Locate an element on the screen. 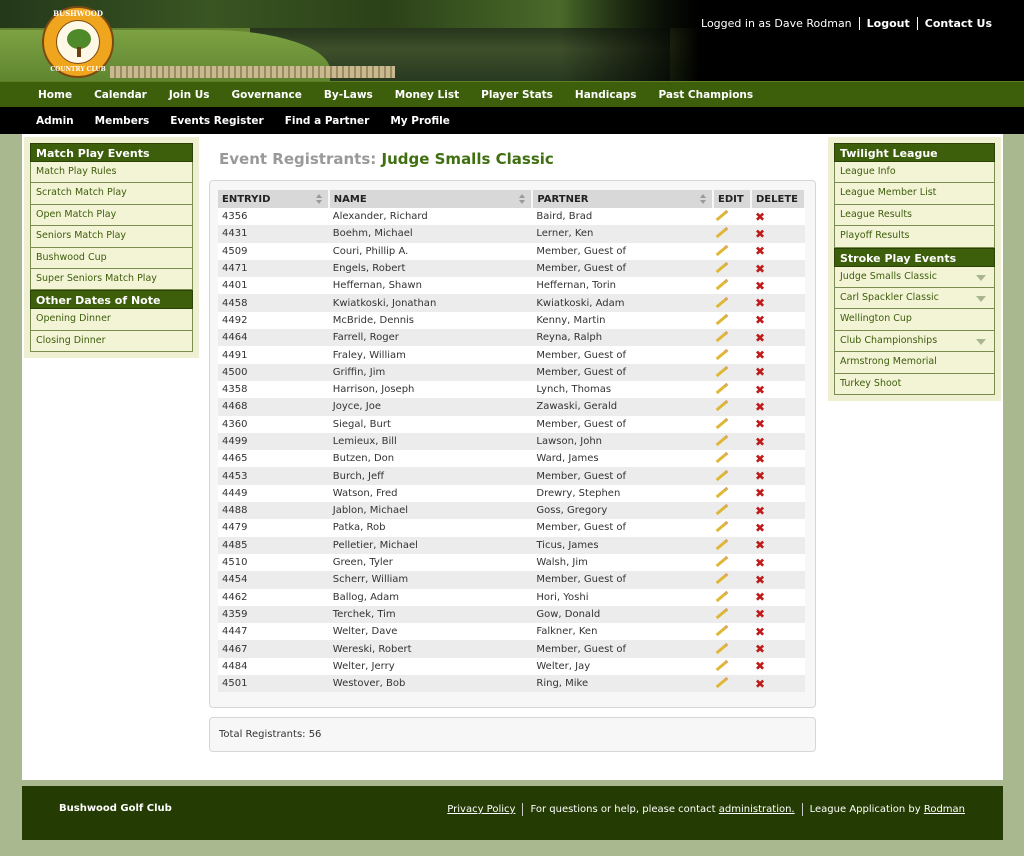  sidebar-item-wellington-cup: Wellington Cup is located at coordinates (914, 320).